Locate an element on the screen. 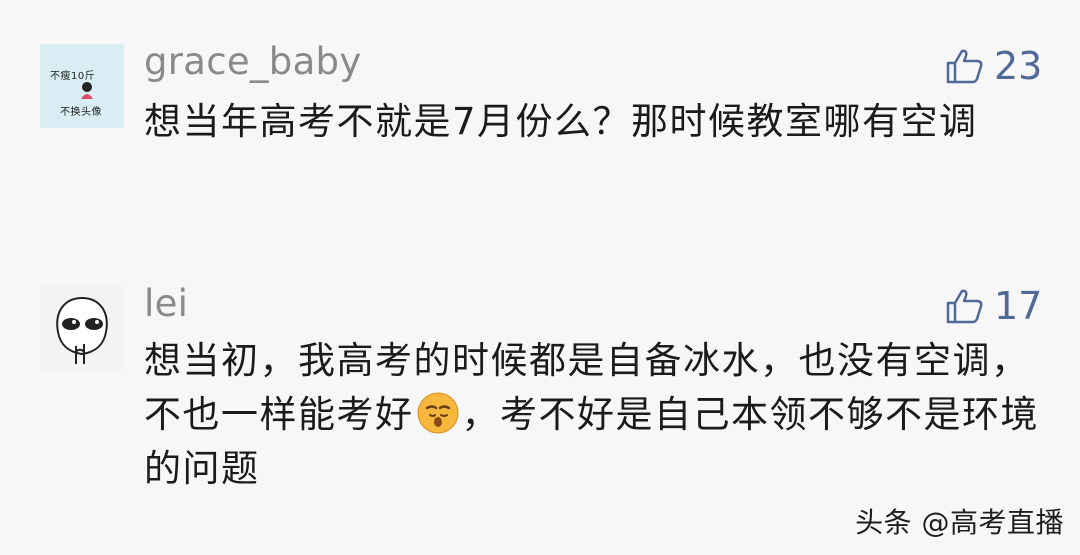 Image resolution: width=1080 pixels, height=555 pixels. sleepy-face-emoji-icon is located at coordinates (437, 413).